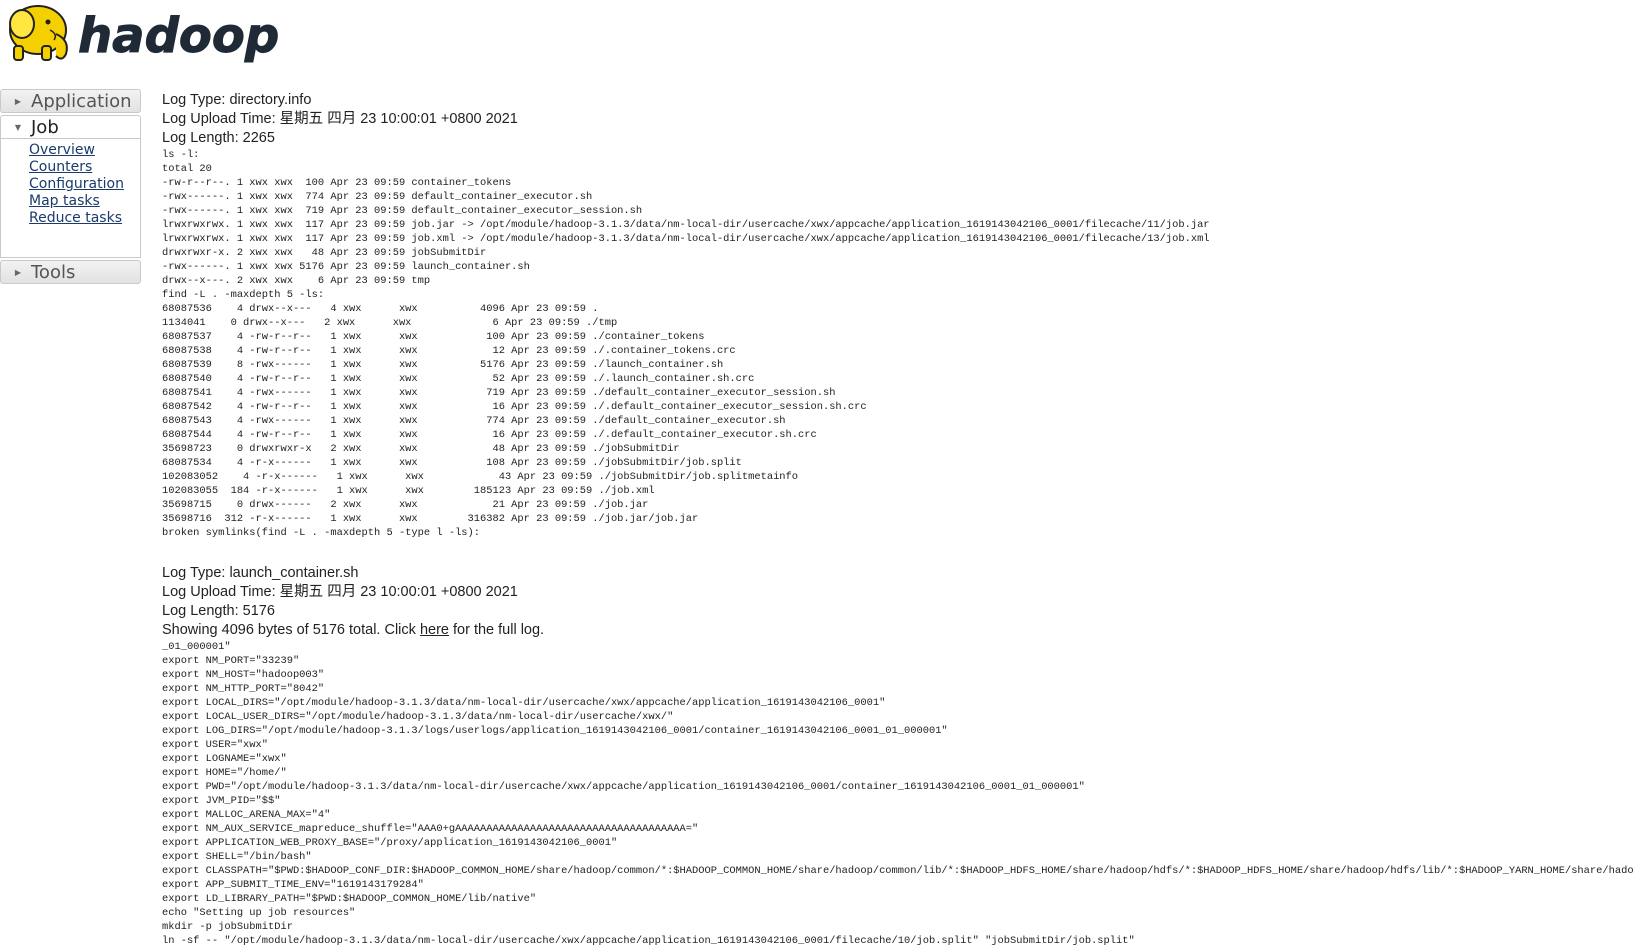  I want to click on link-overview: Overview, so click(84, 150).